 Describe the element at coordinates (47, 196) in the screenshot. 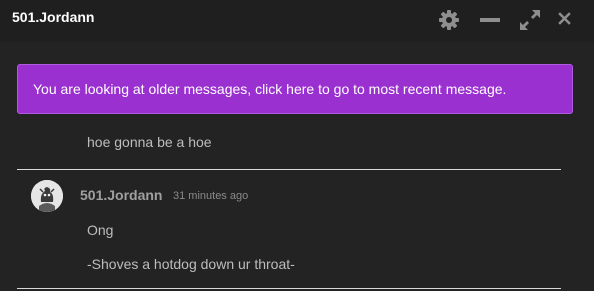

I see `avatar` at that location.